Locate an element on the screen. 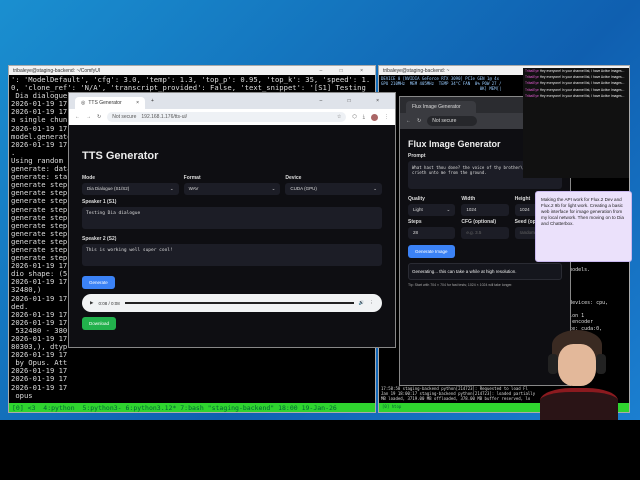 The height and width of the screenshot is (480, 640). audio-time: 0:08 / 0:08 is located at coordinates (109, 303).